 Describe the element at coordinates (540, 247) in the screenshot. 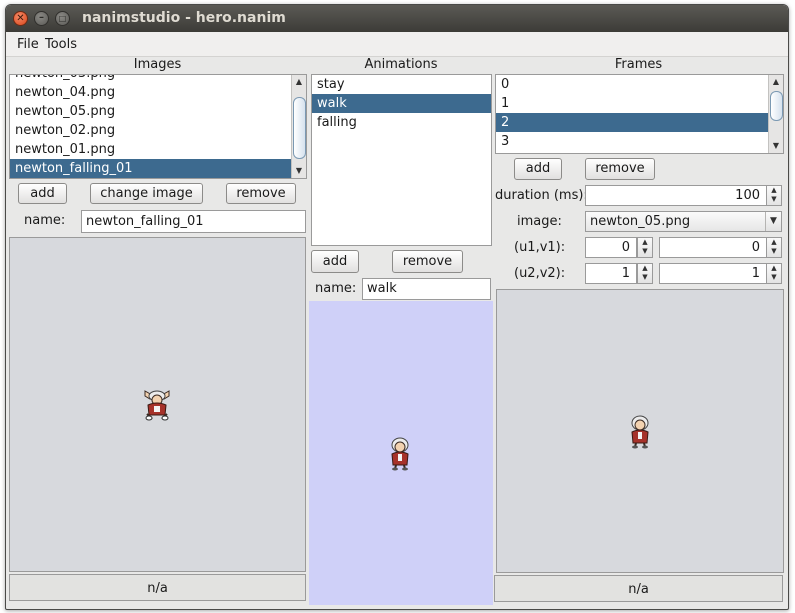

I see `uv1-label: (u1,v1):` at that location.